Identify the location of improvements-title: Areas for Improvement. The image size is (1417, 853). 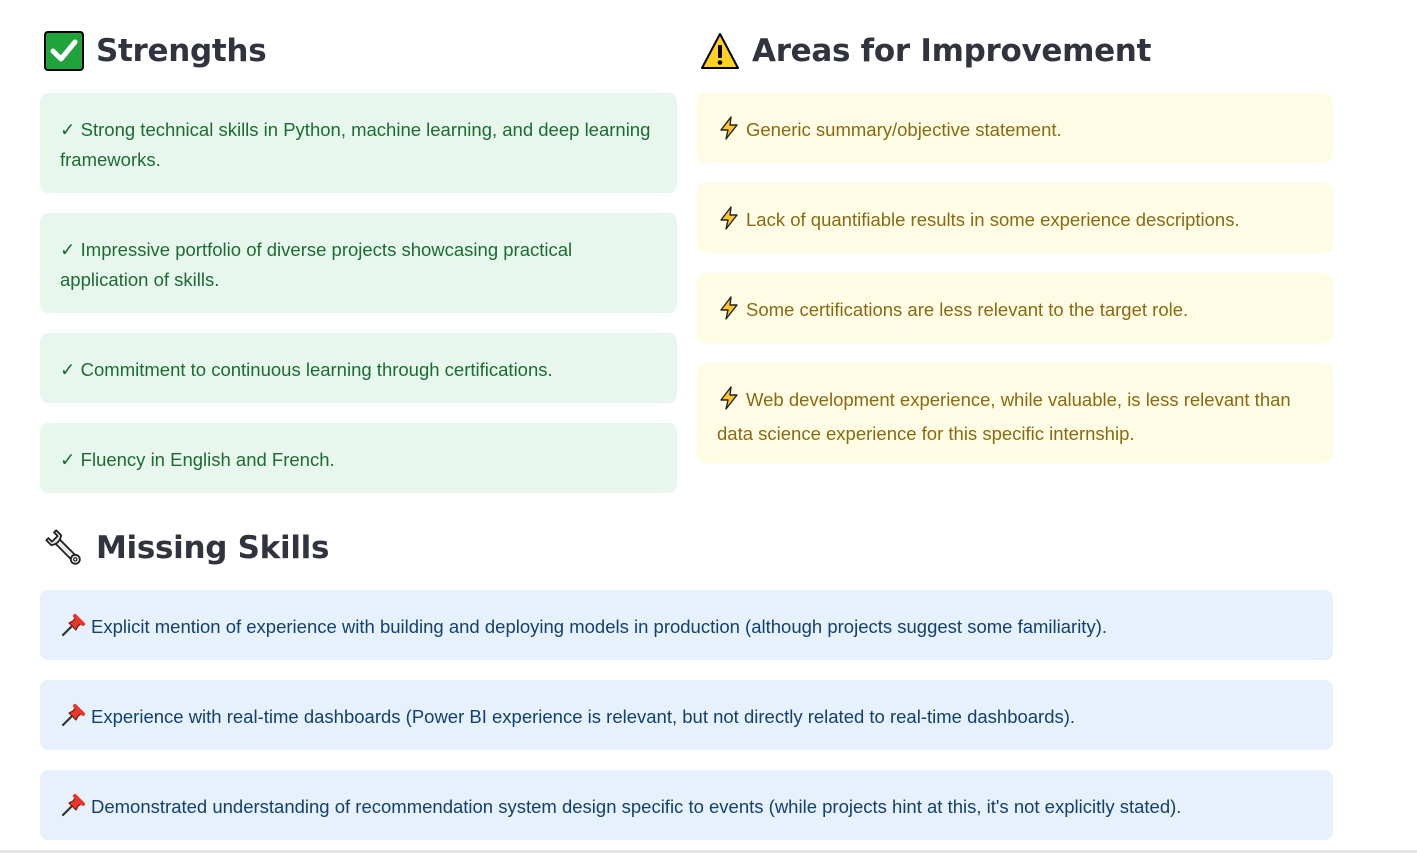
(952, 51).